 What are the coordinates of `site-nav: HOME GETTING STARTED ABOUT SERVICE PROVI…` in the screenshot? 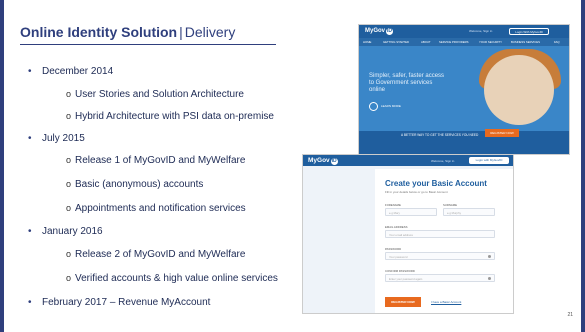 It's located at (464, 42).